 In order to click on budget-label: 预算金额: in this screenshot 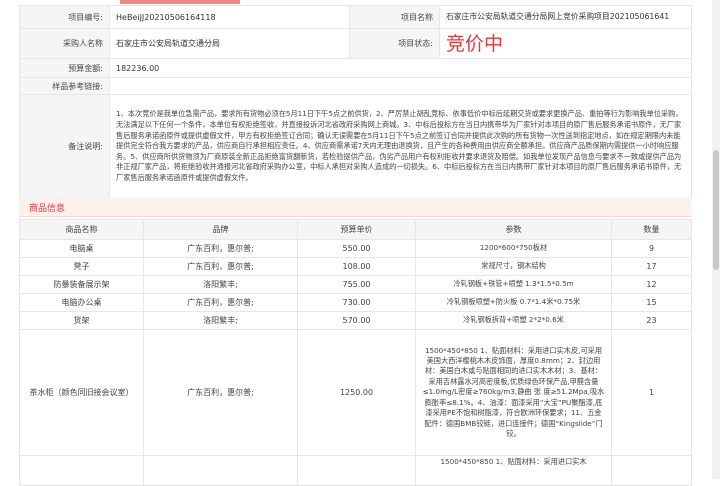, I will do `click(64, 68)`.